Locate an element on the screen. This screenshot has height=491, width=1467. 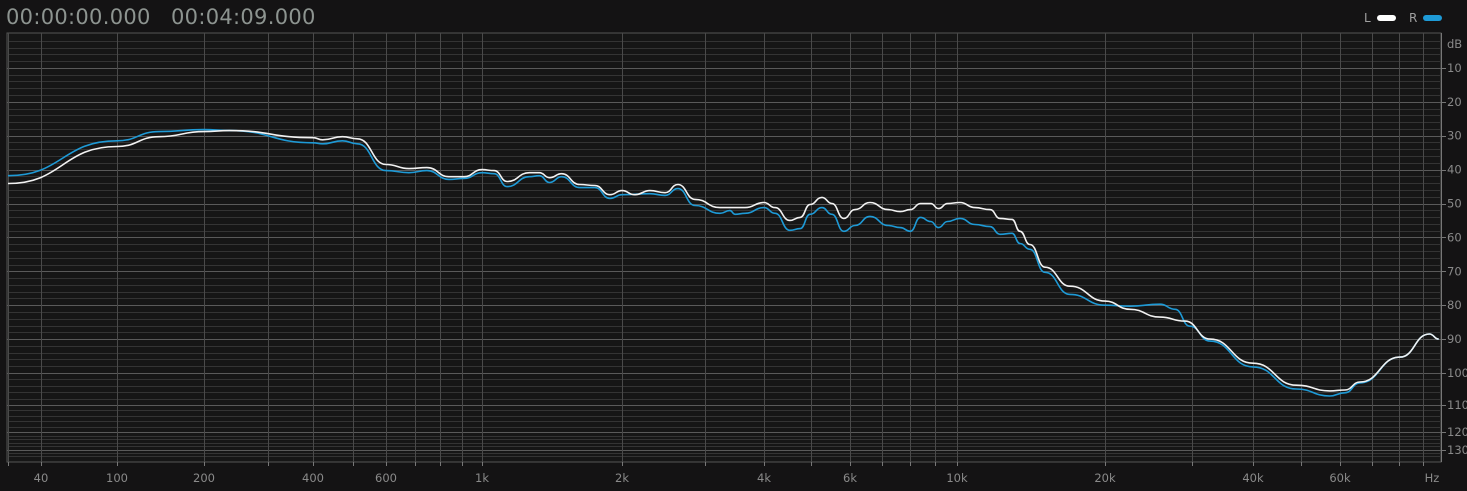
x-tick-label: 200 is located at coordinates (204, 478).